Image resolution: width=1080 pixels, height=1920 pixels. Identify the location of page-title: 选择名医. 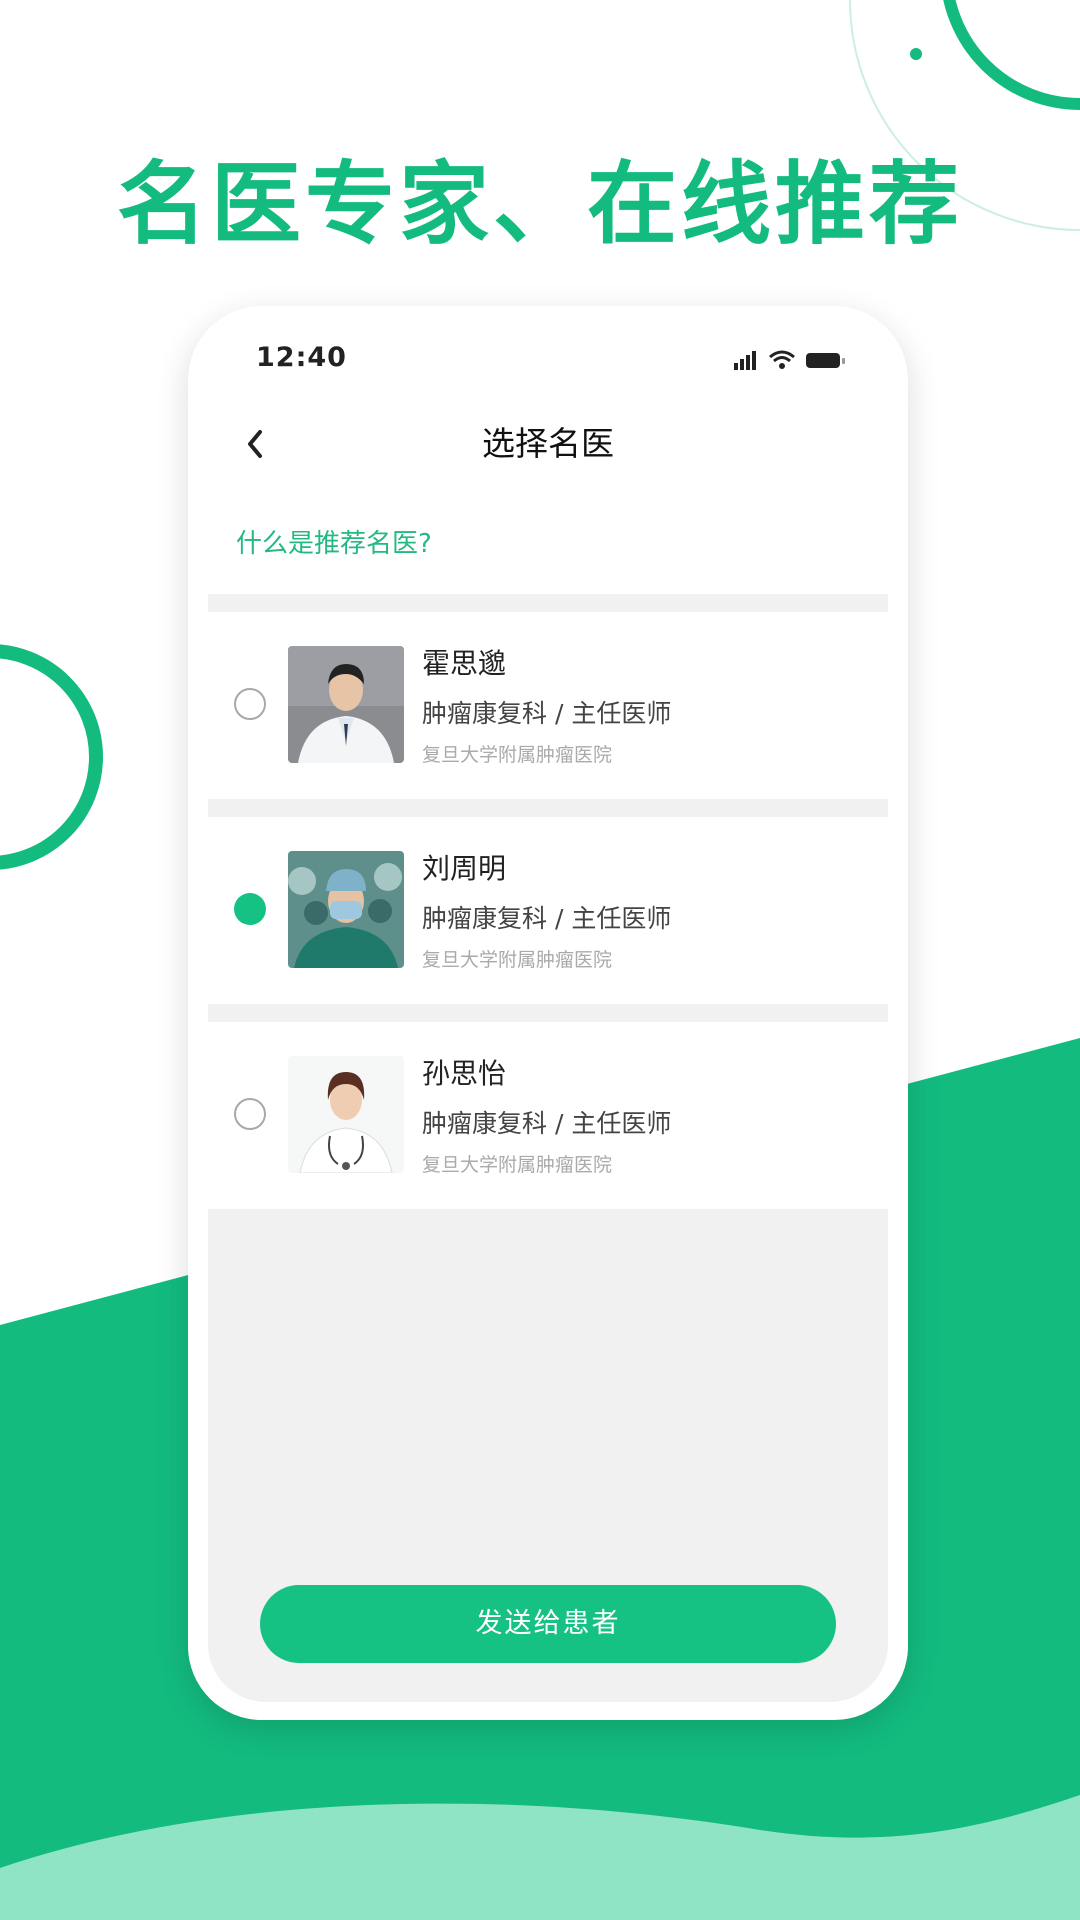
(548, 443).